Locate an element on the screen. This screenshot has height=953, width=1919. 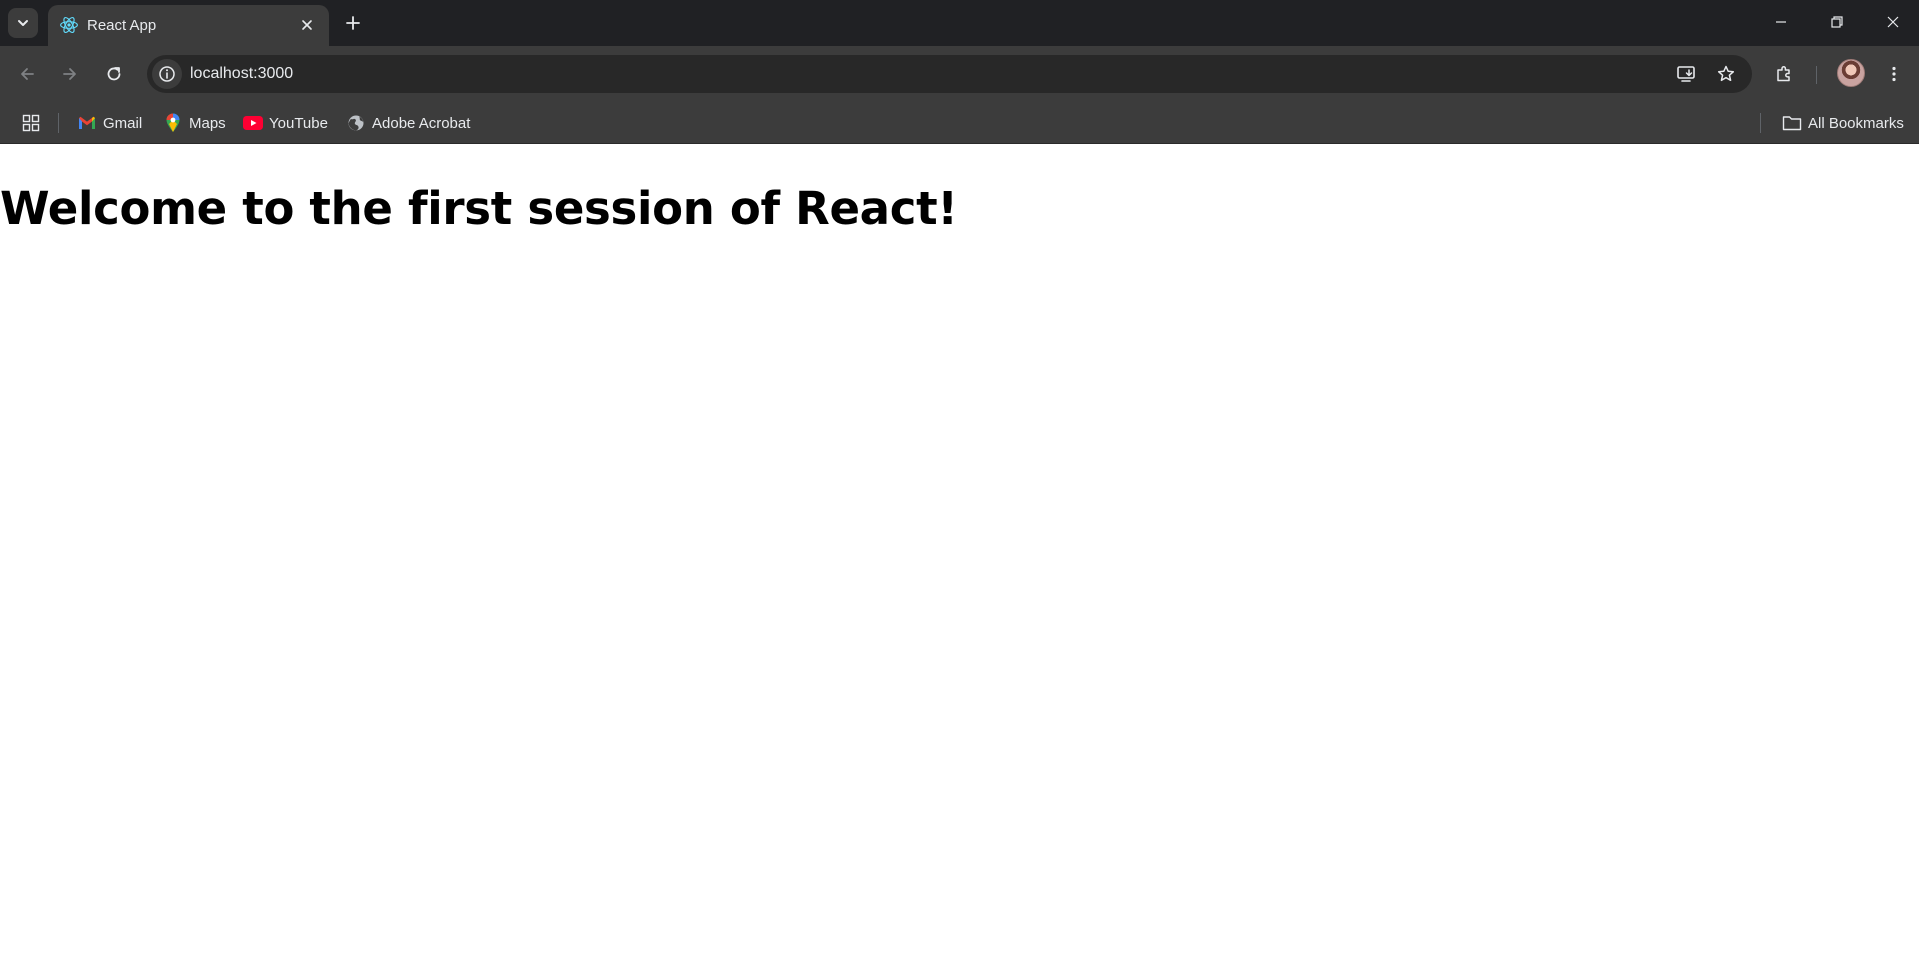
all-bookmarks-label: All Bookmarks is located at coordinates (1856, 123).